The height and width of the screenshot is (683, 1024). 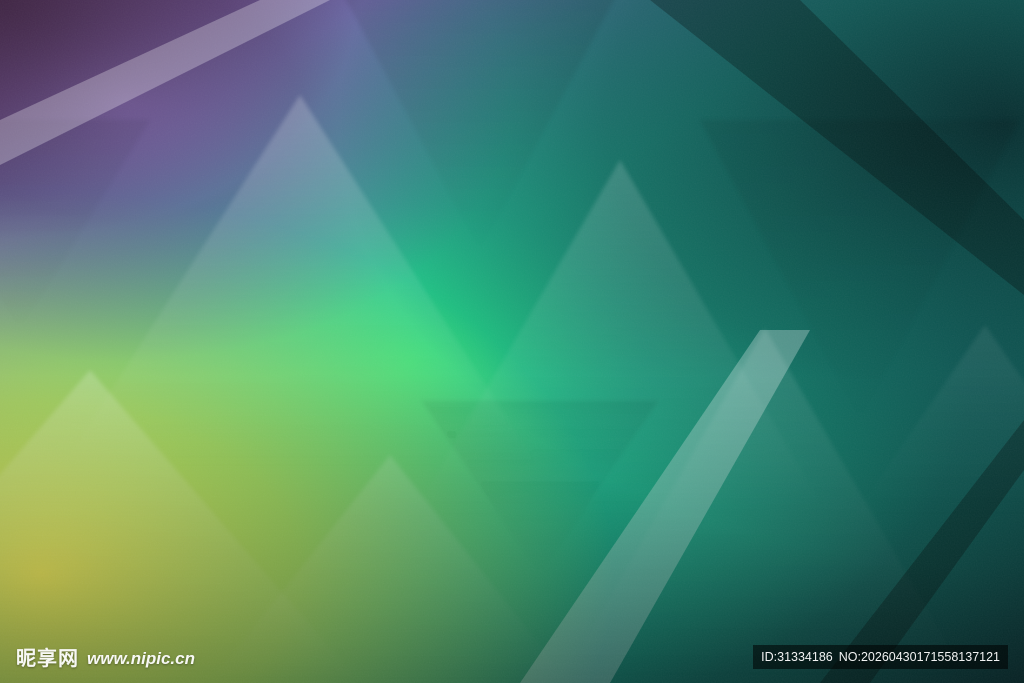 I want to click on watermark-id: ID:31334186, so click(x=797, y=656).